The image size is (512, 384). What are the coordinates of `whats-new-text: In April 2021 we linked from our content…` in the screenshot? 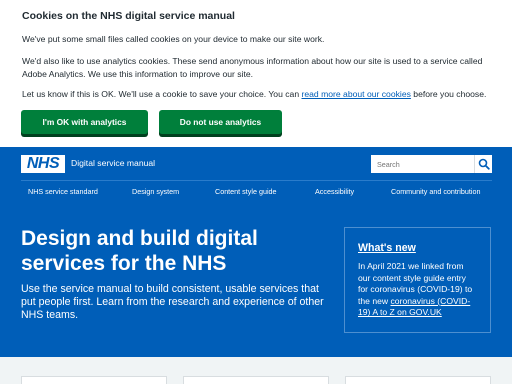 It's located at (417, 290).